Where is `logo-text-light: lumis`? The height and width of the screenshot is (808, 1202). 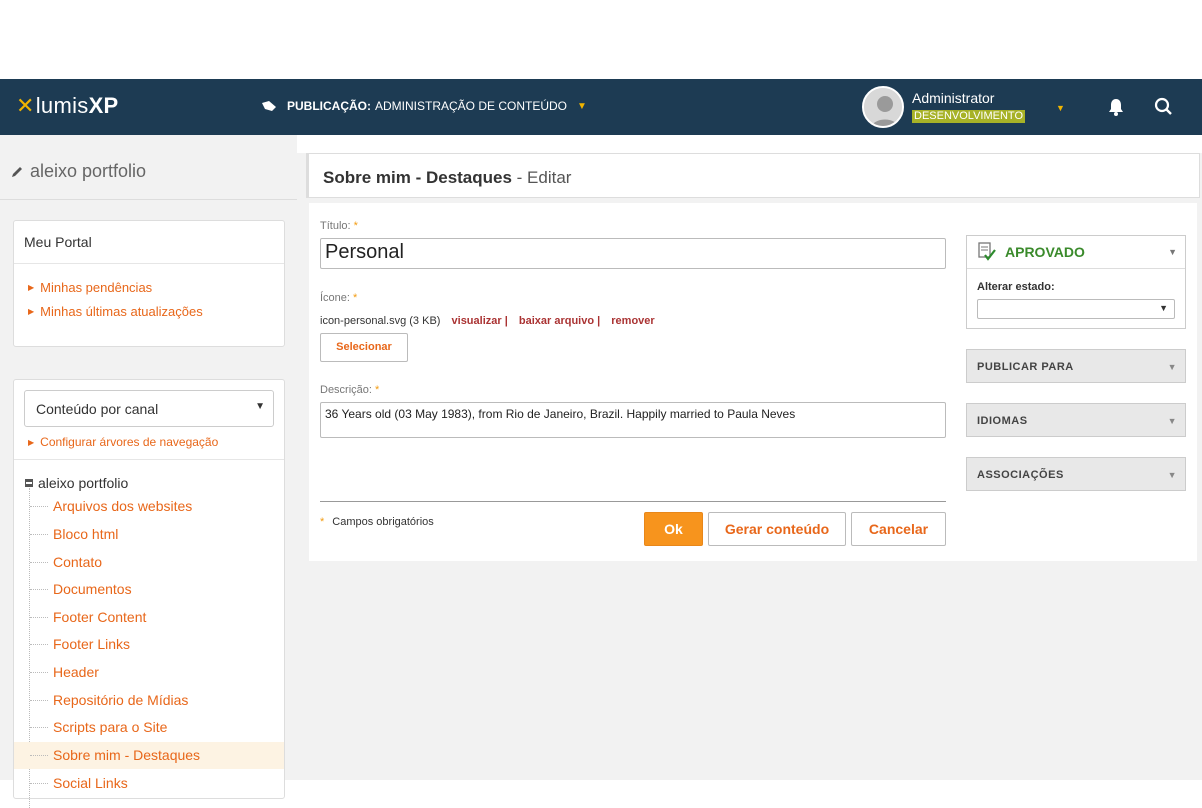 logo-text-light: lumis is located at coordinates (62, 105).